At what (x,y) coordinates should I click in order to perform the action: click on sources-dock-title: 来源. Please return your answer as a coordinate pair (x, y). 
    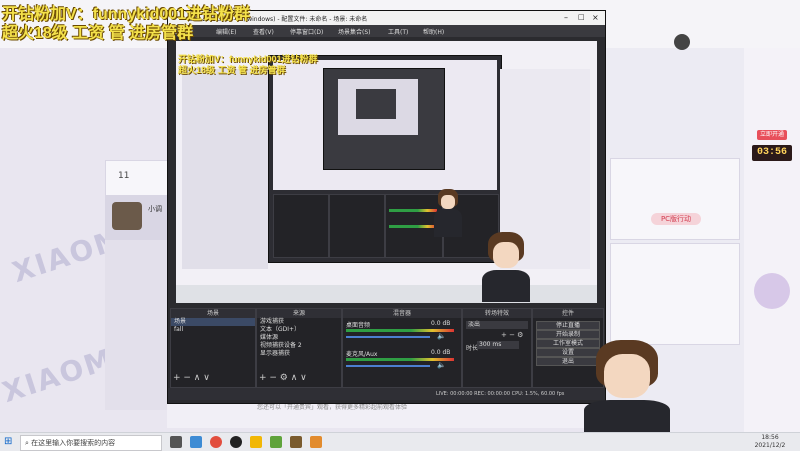
    Looking at the image, I should click on (299, 313).